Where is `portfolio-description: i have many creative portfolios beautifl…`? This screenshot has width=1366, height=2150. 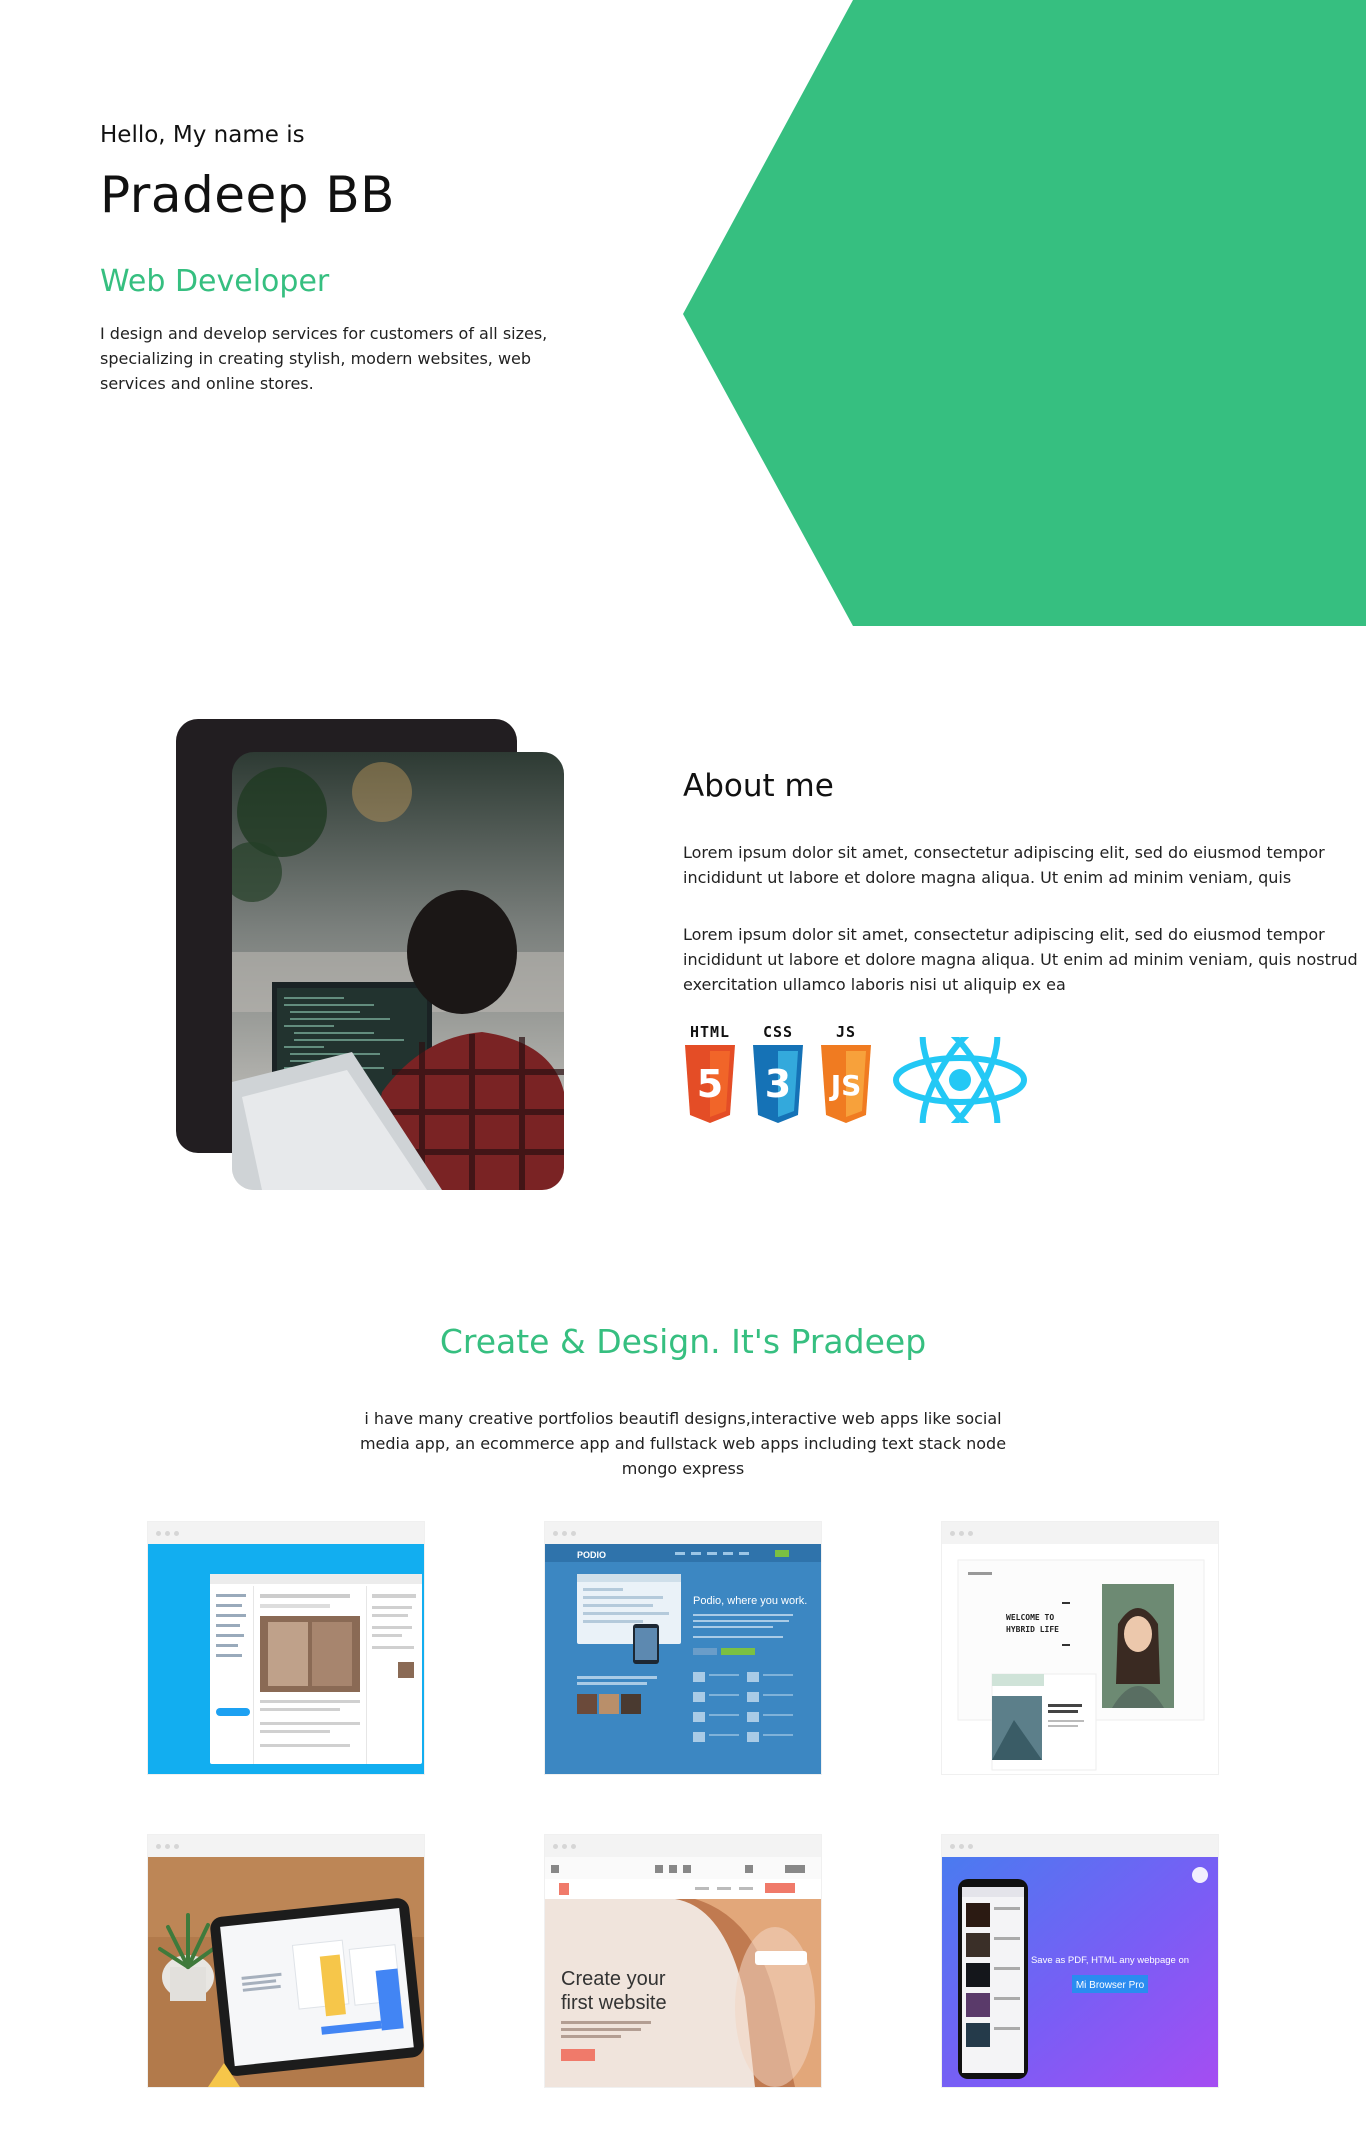
portfolio-description: i have many creative portfolios beautifl… is located at coordinates (683, 1443).